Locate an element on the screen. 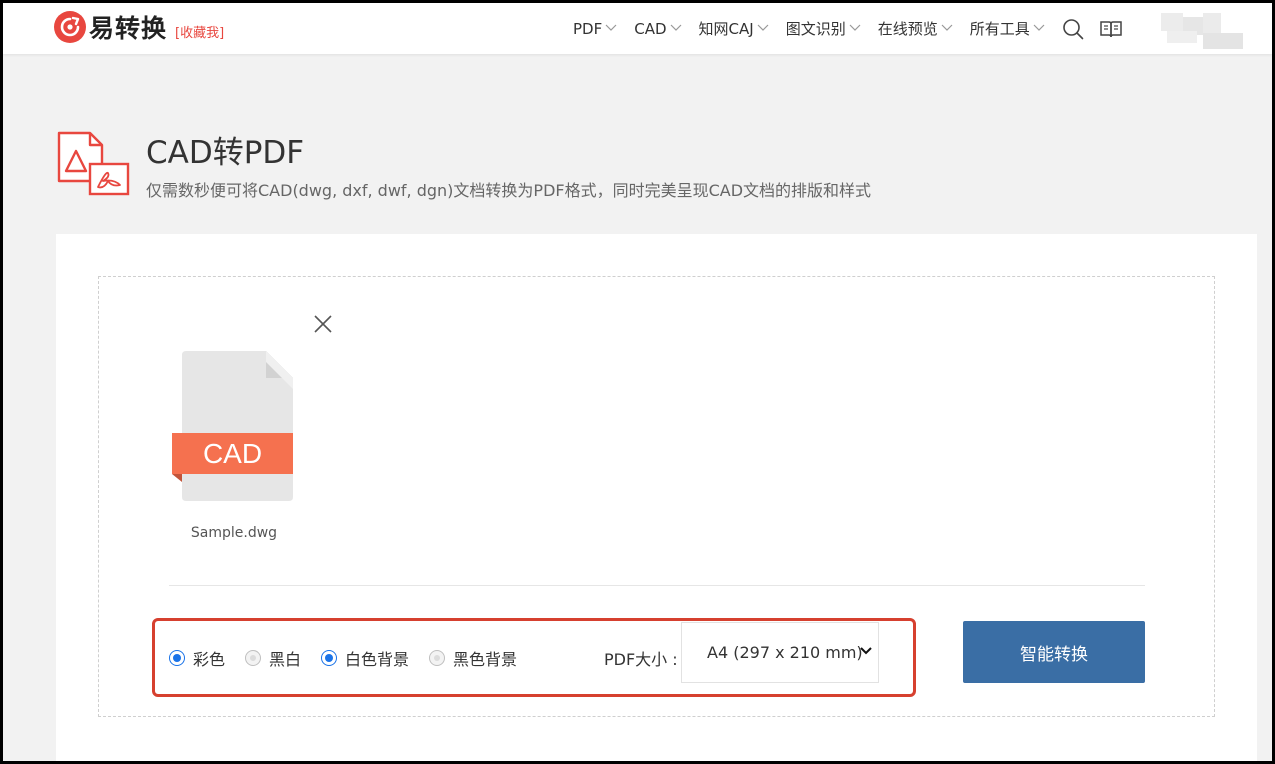 The image size is (1275, 764). nav-item-ocr: 图文识别 is located at coordinates (823, 28).